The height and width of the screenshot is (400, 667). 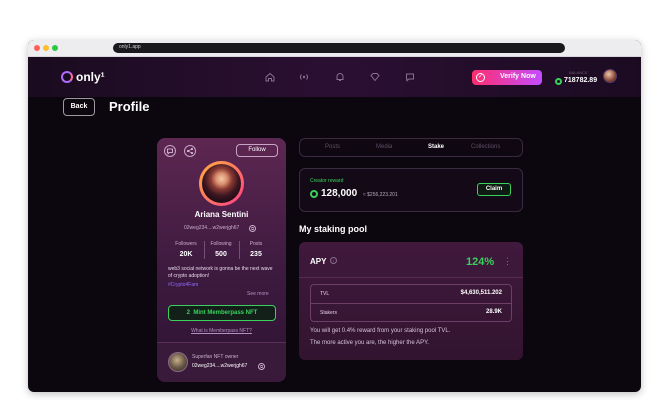 What do you see at coordinates (333, 229) in the screenshot?
I see `staking-pool-title: My staking pool` at bounding box center [333, 229].